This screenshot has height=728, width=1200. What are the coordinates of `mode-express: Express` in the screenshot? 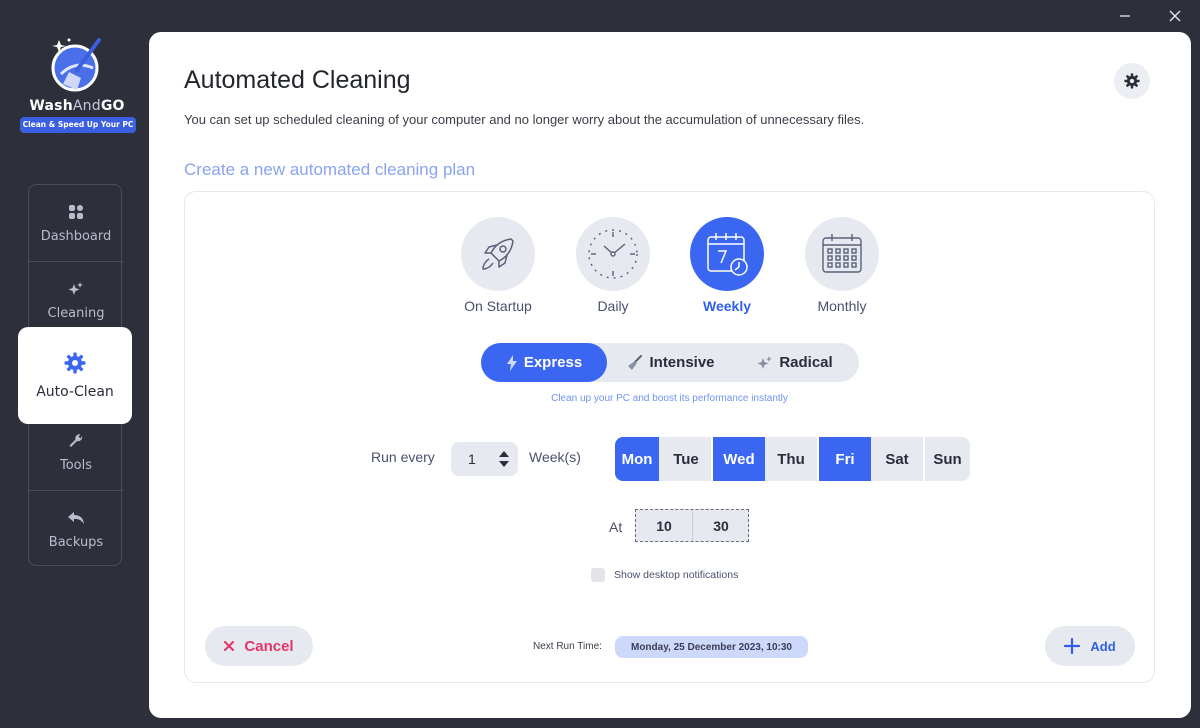 It's located at (544, 362).